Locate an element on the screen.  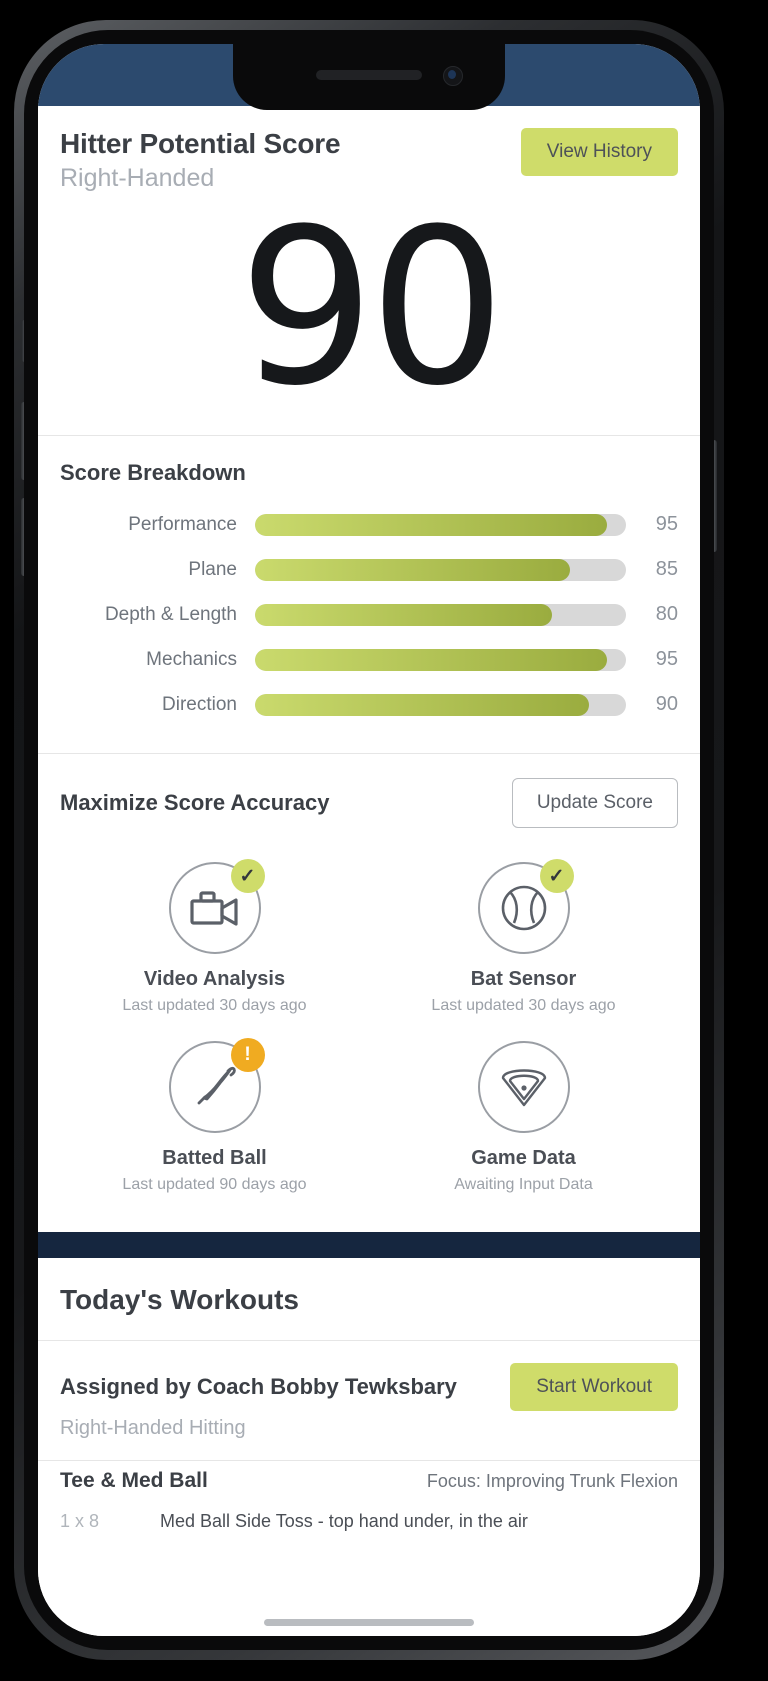
earpiece-speaker-icon is located at coordinates (369, 75).